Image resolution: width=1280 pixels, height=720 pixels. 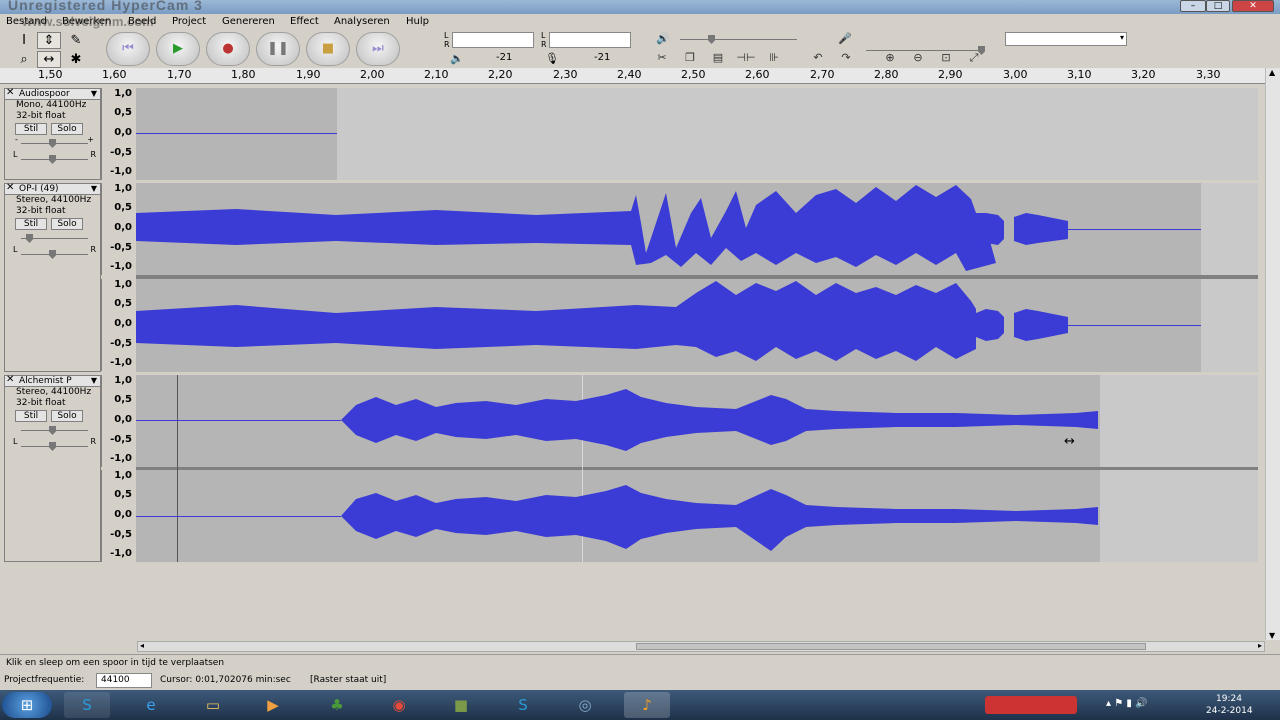 What do you see at coordinates (45, 381) in the screenshot?
I see `track-name: Alchemist P` at bounding box center [45, 381].